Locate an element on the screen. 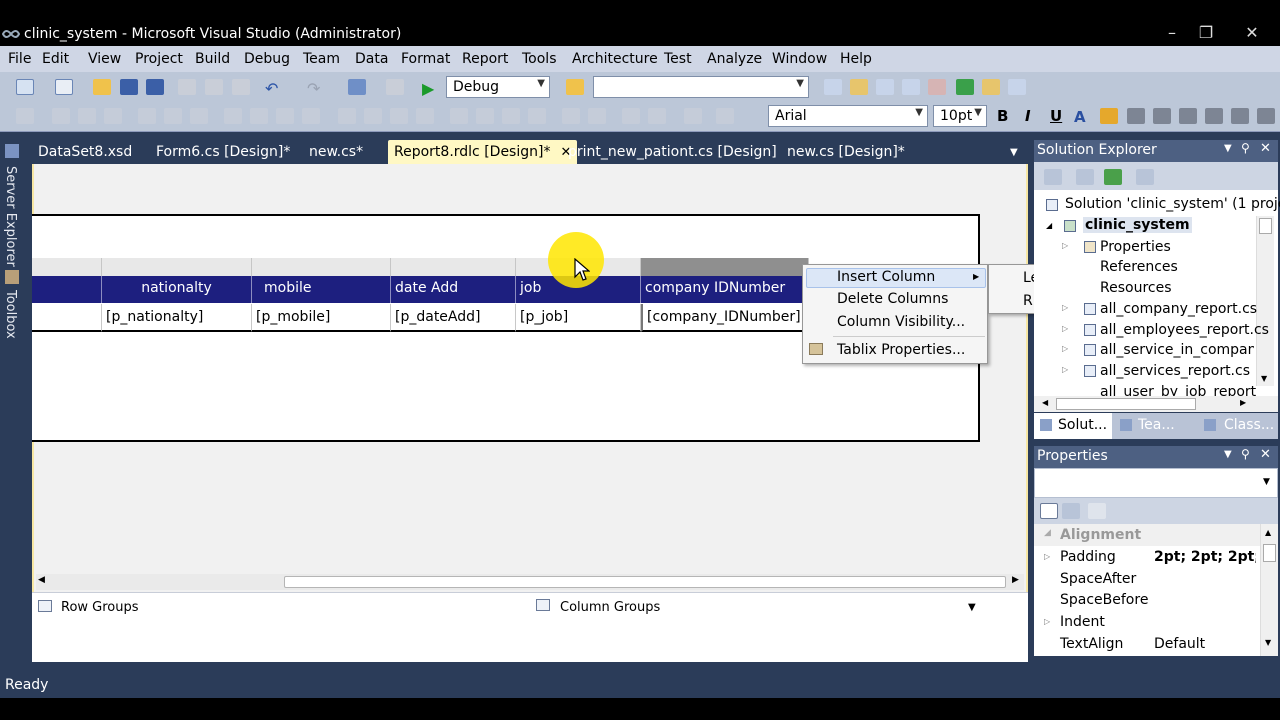 The image size is (1280, 720). horizontal-spacing-icon is located at coordinates (347, 116).